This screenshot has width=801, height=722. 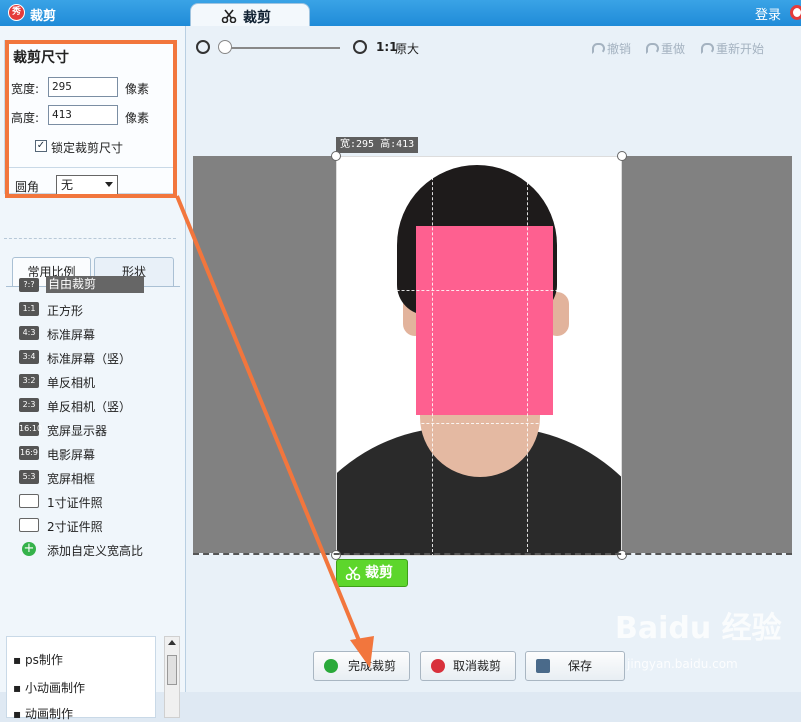 I want to click on ratio-item: ?:? 自由裁剪, so click(x=89, y=286).